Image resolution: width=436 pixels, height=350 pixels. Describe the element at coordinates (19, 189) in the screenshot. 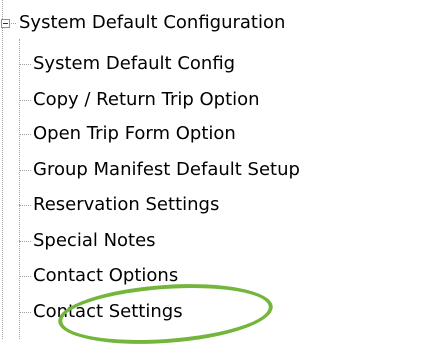

I see `tree-guide-line-inner` at that location.